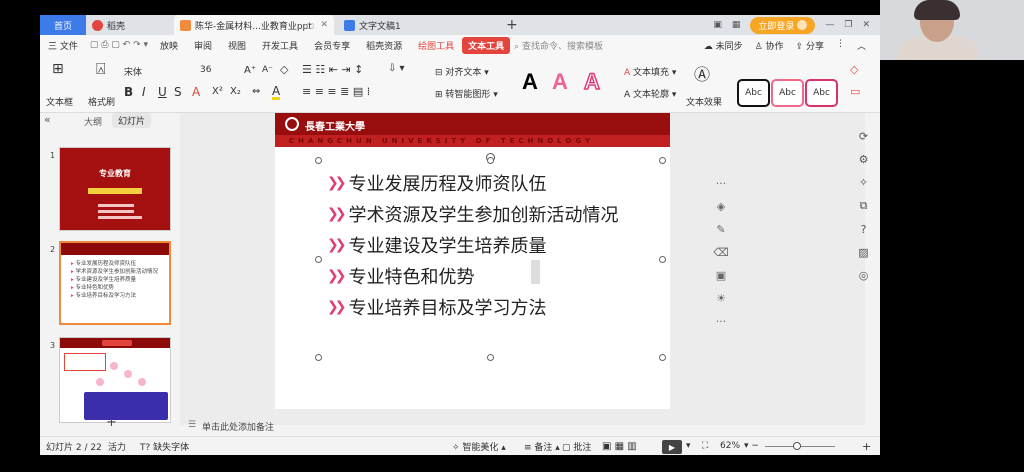 Image resolution: width=1024 pixels, height=472 pixels. I want to click on close-tab-icon: ✕, so click(324, 25).